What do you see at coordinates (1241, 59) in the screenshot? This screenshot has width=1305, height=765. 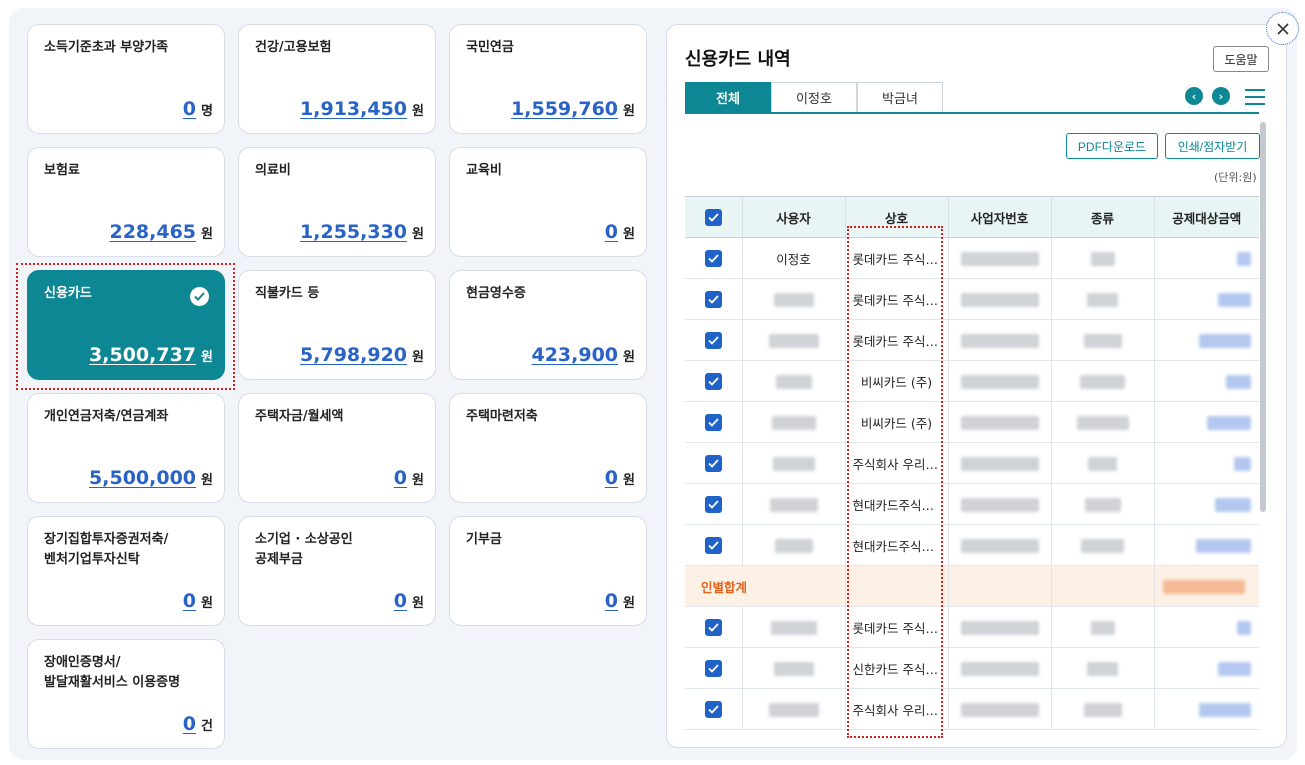 I see `help-button: 도움말` at bounding box center [1241, 59].